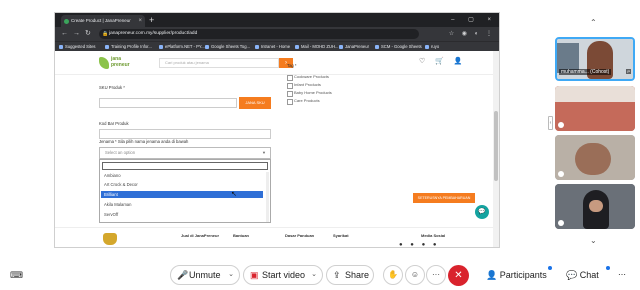 The height and width of the screenshot is (290, 640). Describe the element at coordinates (66, 21) in the screenshot. I see `favicon-icon` at that location.